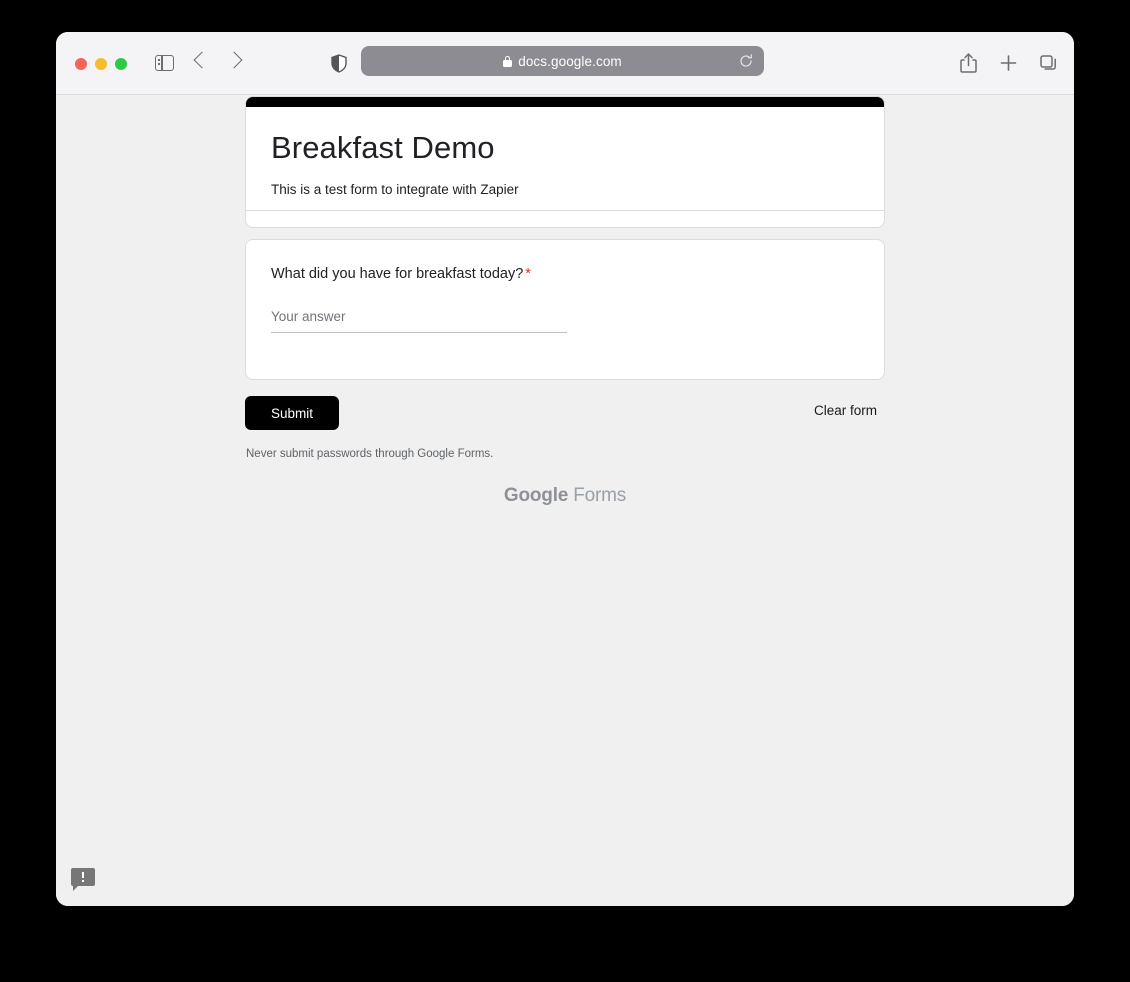 The image size is (1130, 982). I want to click on browser-toolbar: docs.google.com, so click(565, 63).